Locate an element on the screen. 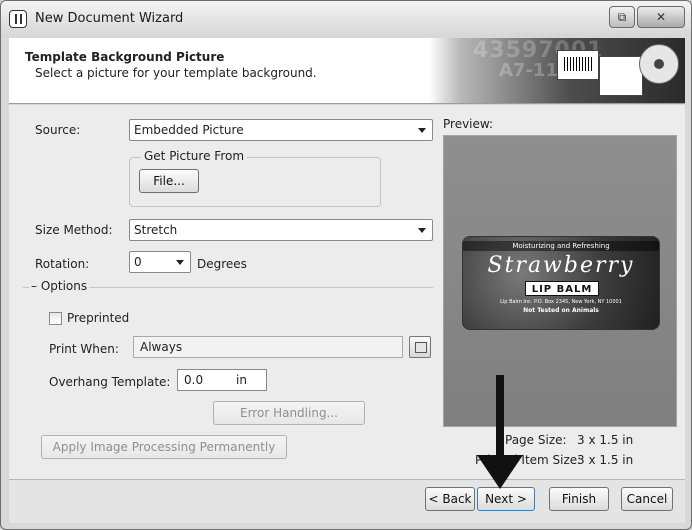 This screenshot has height=530, width=692. overhang-unit: in is located at coordinates (241, 380).